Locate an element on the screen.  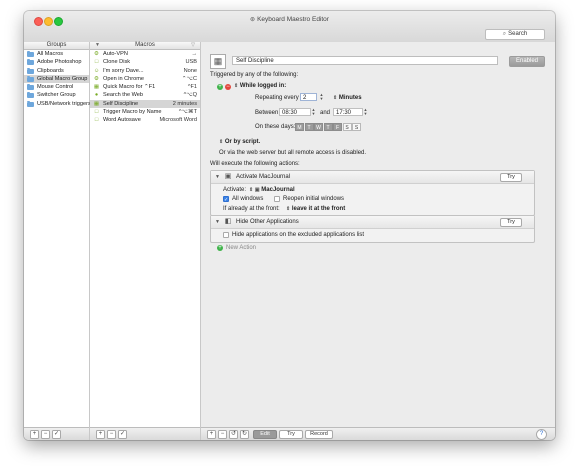
repeating-label: Repeating every is located at coordinates (277, 98).